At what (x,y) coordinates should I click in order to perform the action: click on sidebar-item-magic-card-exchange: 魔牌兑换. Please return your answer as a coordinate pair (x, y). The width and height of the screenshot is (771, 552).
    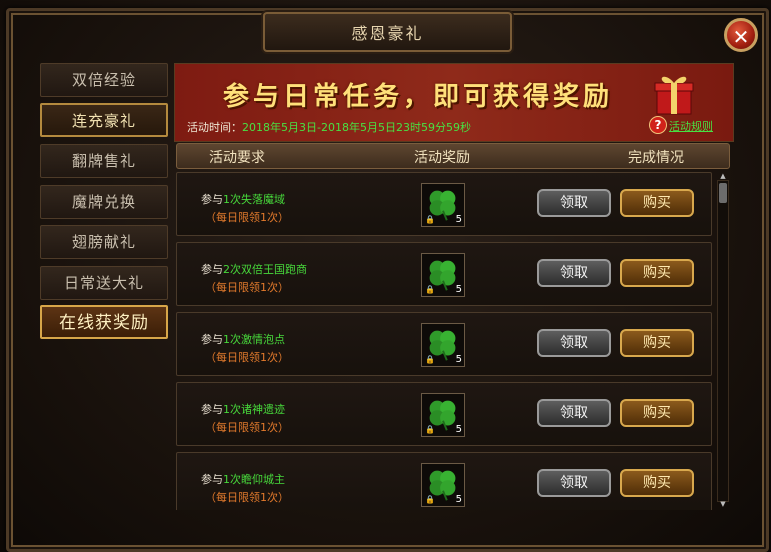
    Looking at the image, I should click on (104, 202).